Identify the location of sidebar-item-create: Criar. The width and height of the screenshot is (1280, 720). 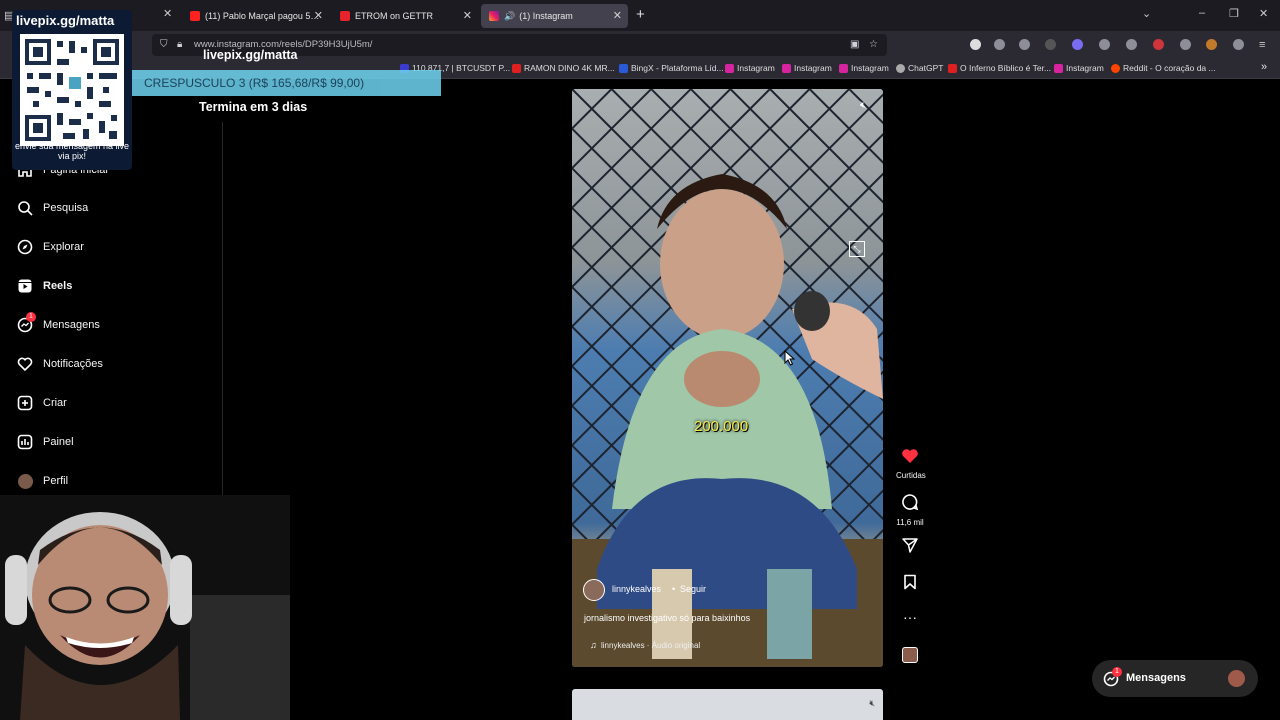
(41, 403).